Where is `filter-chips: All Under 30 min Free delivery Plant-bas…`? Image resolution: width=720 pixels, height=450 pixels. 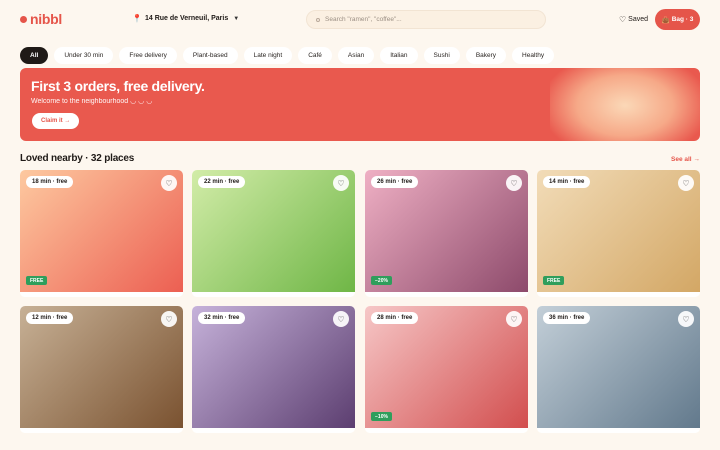
filter-chips: All Under 30 min Free delivery Plant-bas… is located at coordinates (287, 55).